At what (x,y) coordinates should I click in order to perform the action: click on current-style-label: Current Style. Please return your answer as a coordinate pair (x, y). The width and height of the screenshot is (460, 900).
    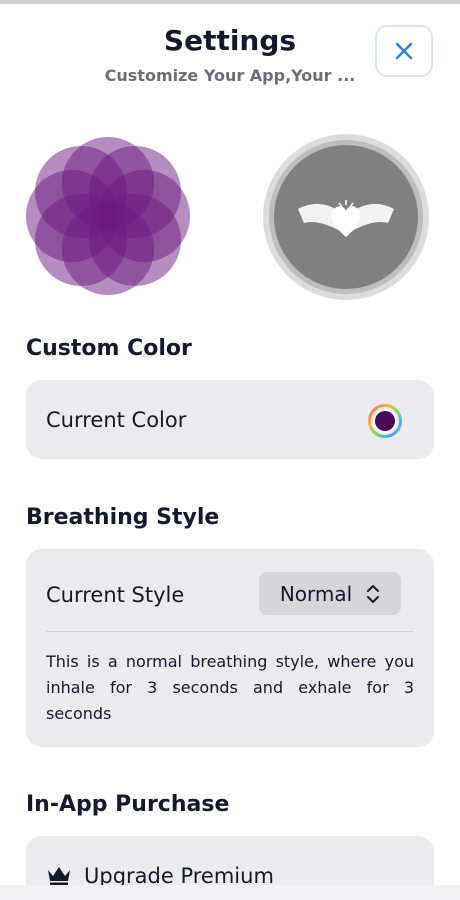
    Looking at the image, I should click on (115, 595).